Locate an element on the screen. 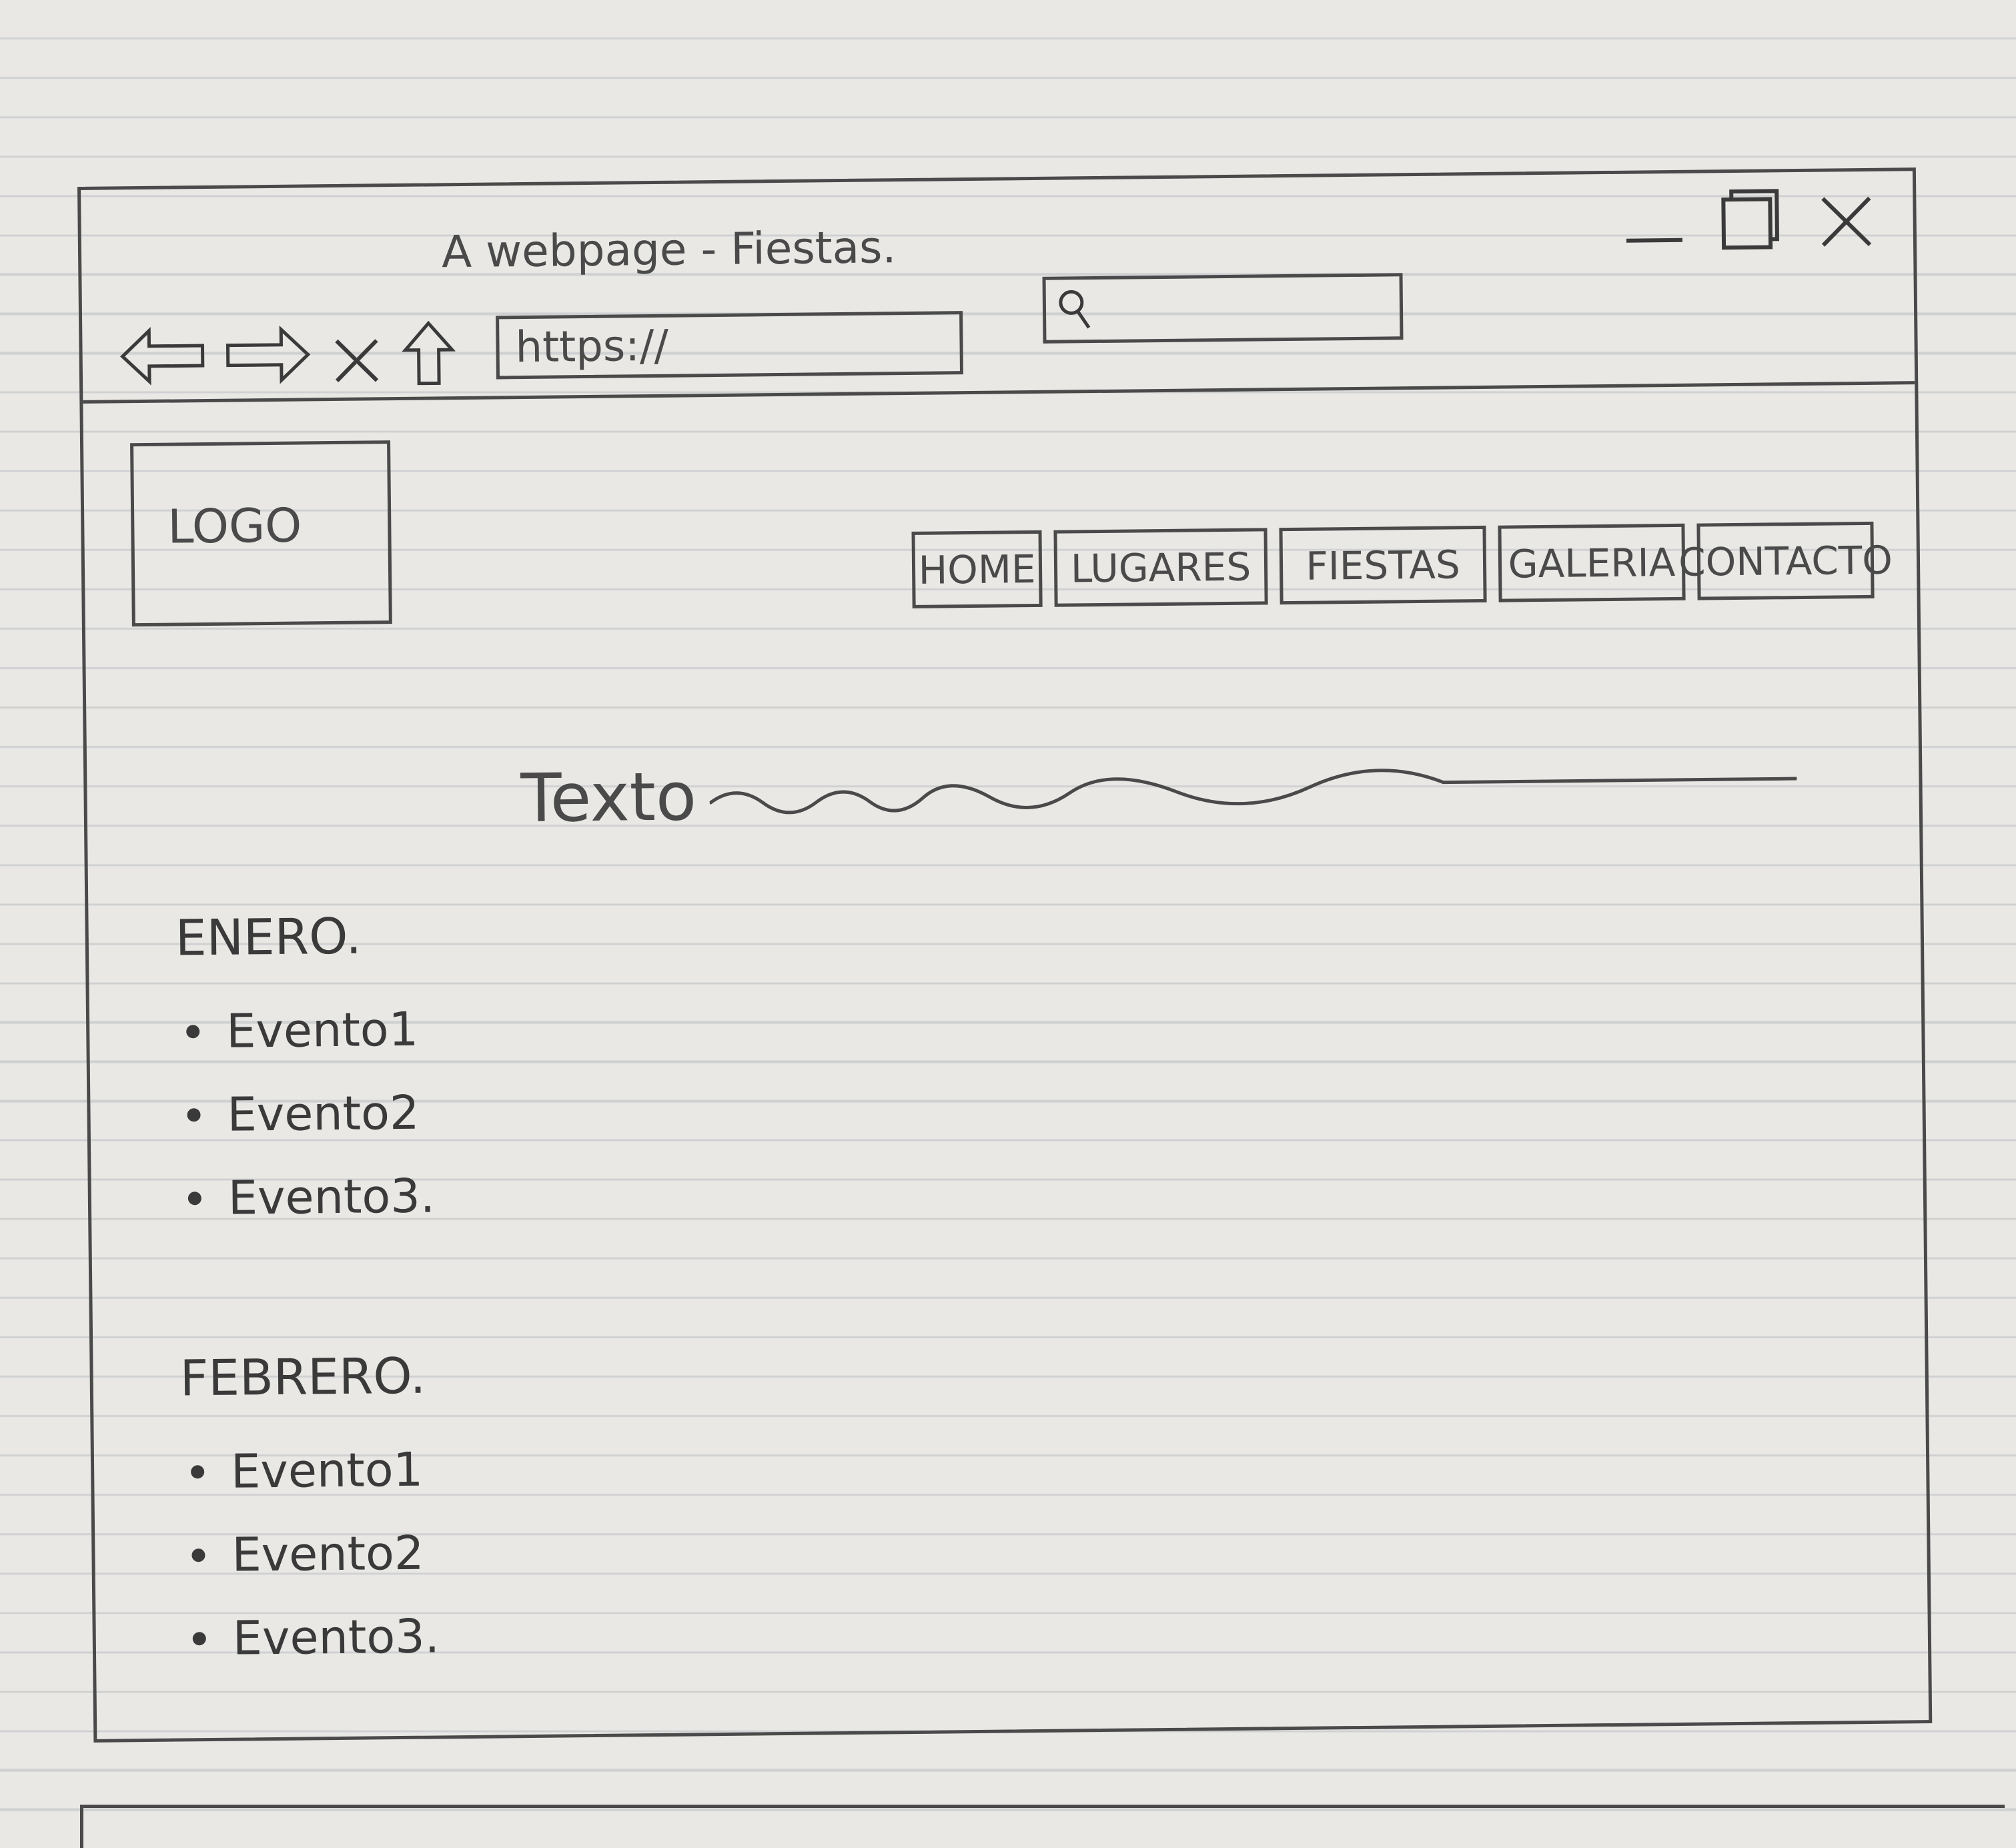 Image resolution: width=2016 pixels, height=1848 pixels. search-input is located at coordinates (1223, 308).